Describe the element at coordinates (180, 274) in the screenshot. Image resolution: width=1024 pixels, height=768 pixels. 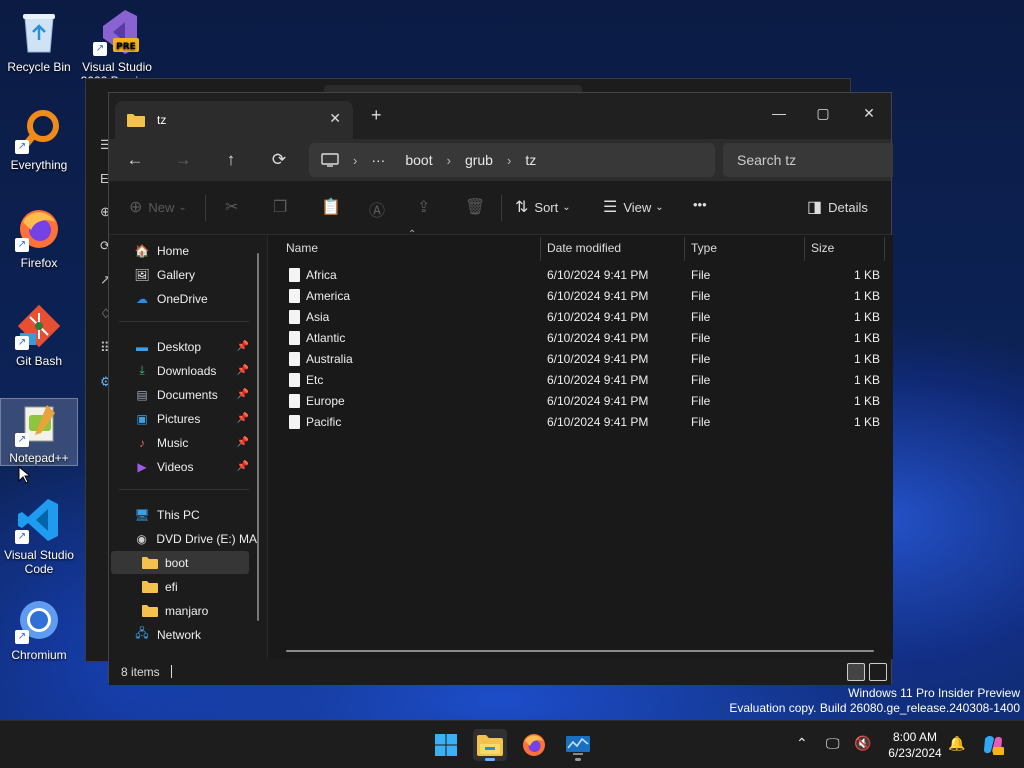
I see `nav-item-gallery: 🖼 Gallery` at that location.